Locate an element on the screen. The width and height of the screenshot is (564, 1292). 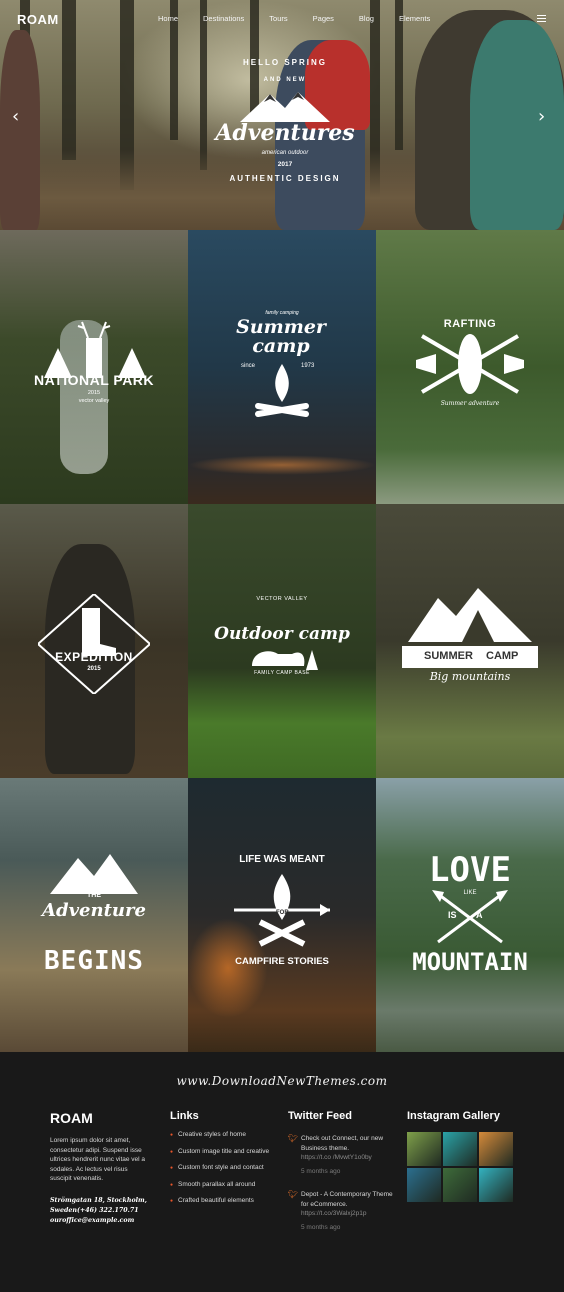
footer-logo: ROAM is located at coordinates (100, 1118).